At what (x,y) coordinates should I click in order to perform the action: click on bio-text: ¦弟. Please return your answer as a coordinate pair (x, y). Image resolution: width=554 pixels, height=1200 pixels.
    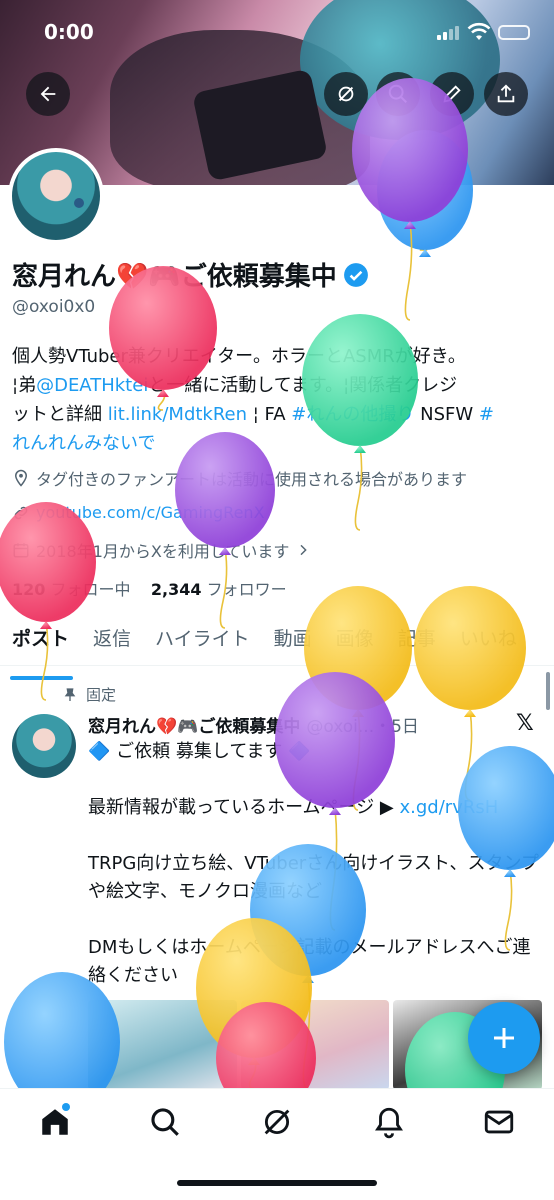
    Looking at the image, I should click on (24, 385).